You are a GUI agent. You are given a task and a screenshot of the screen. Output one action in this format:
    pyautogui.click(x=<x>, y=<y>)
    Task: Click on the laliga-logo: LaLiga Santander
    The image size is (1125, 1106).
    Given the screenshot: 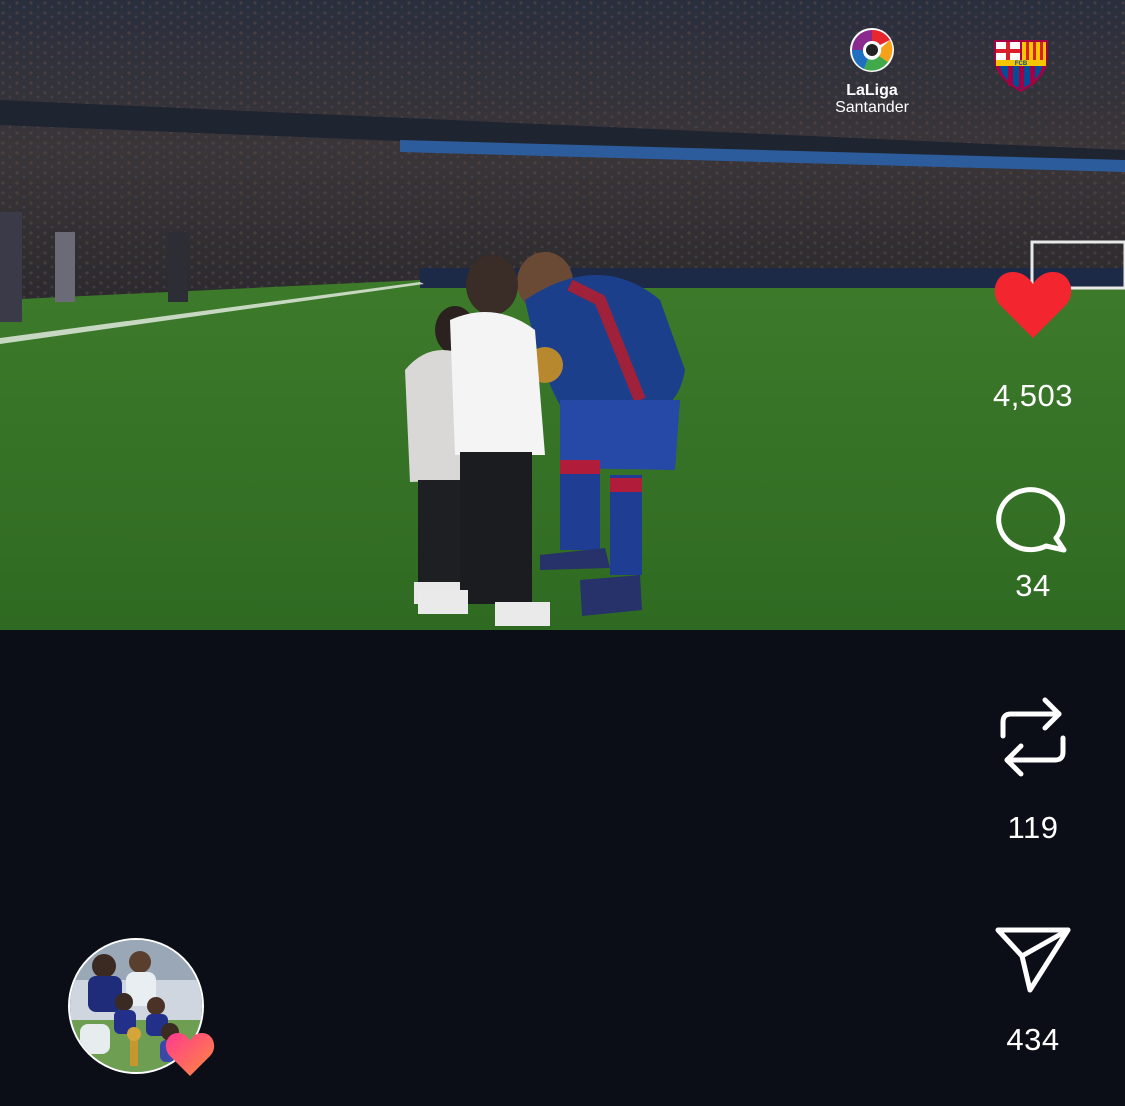 What is the action you would take?
    pyautogui.click(x=872, y=71)
    